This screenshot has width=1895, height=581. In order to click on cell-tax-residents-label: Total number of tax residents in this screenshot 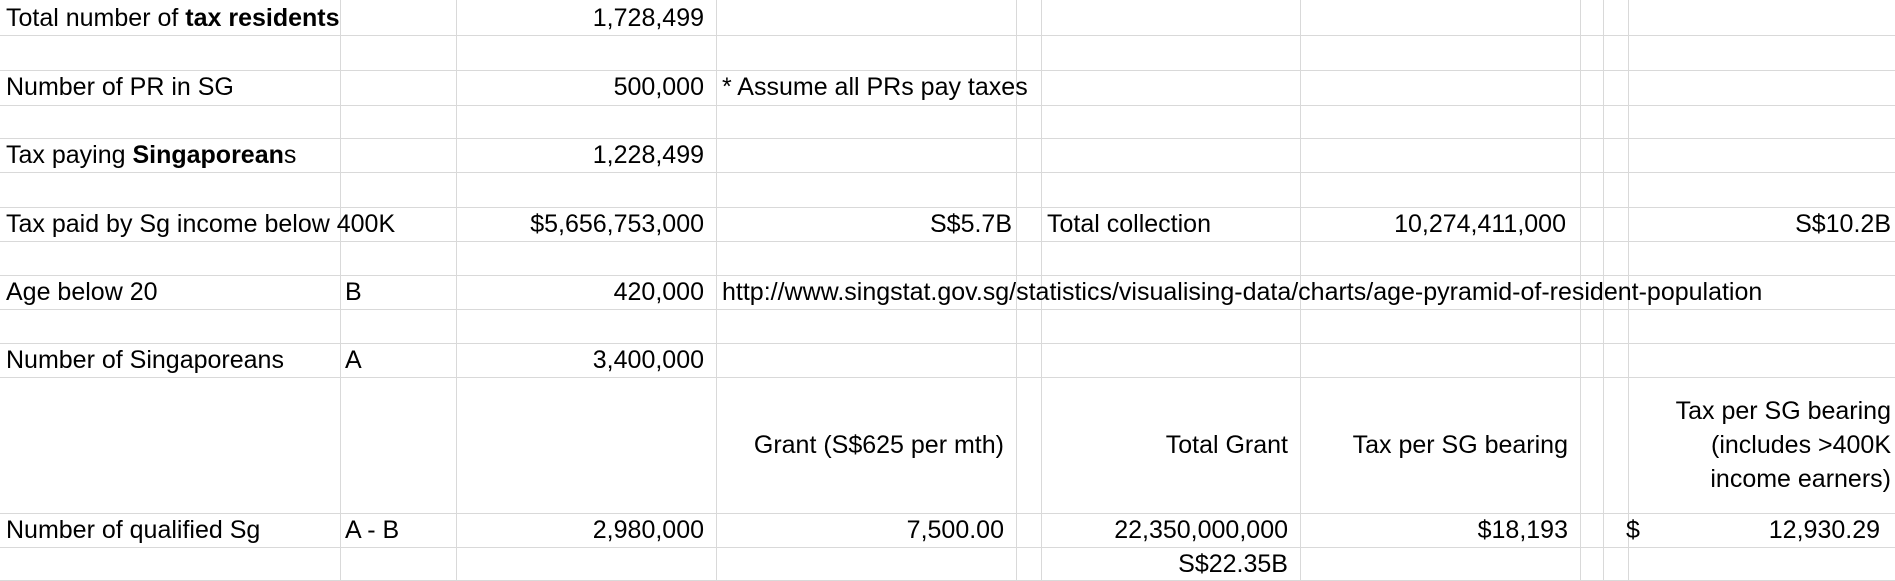, I will do `click(173, 18)`.